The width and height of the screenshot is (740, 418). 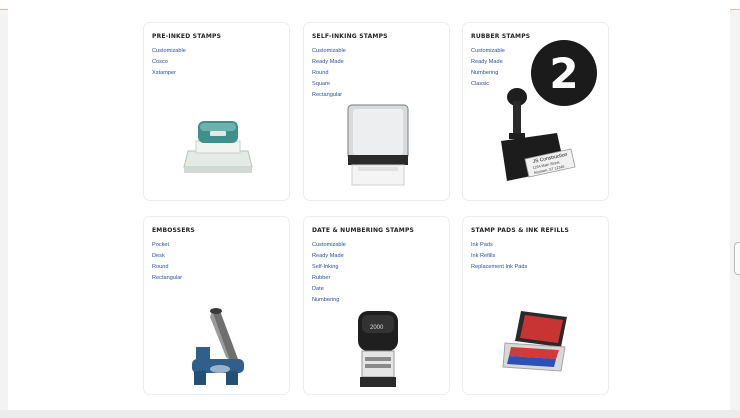 What do you see at coordinates (378, 350) in the screenshot?
I see `date-stamp-image: 2000` at bounding box center [378, 350].